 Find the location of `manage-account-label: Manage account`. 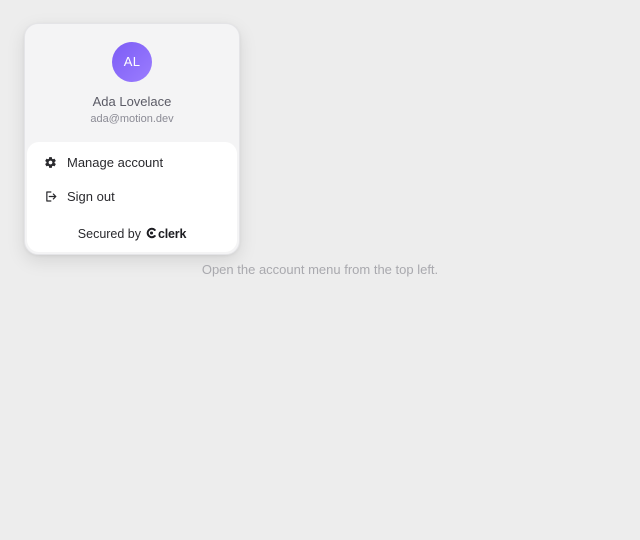

manage-account-label: Manage account is located at coordinates (115, 162).